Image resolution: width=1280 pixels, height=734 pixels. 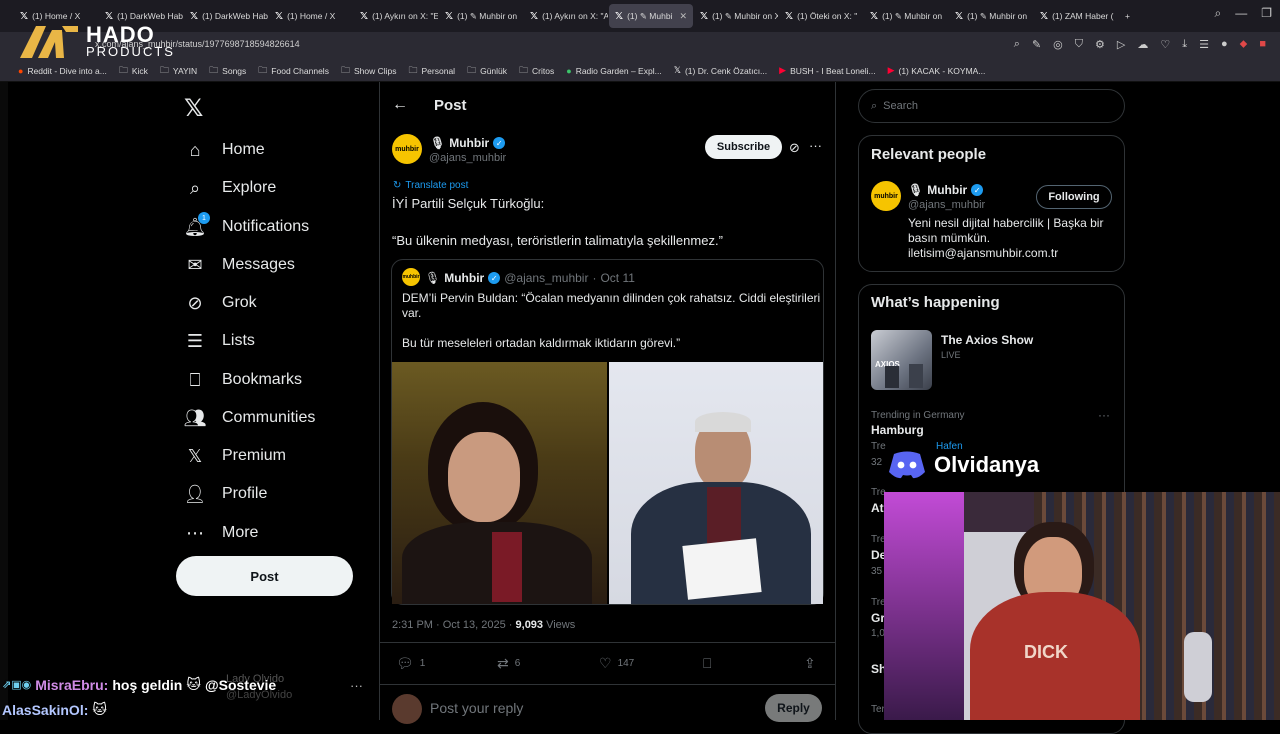 I want to click on nav-item-premium: 𝕏 Premium, so click(x=235, y=456).